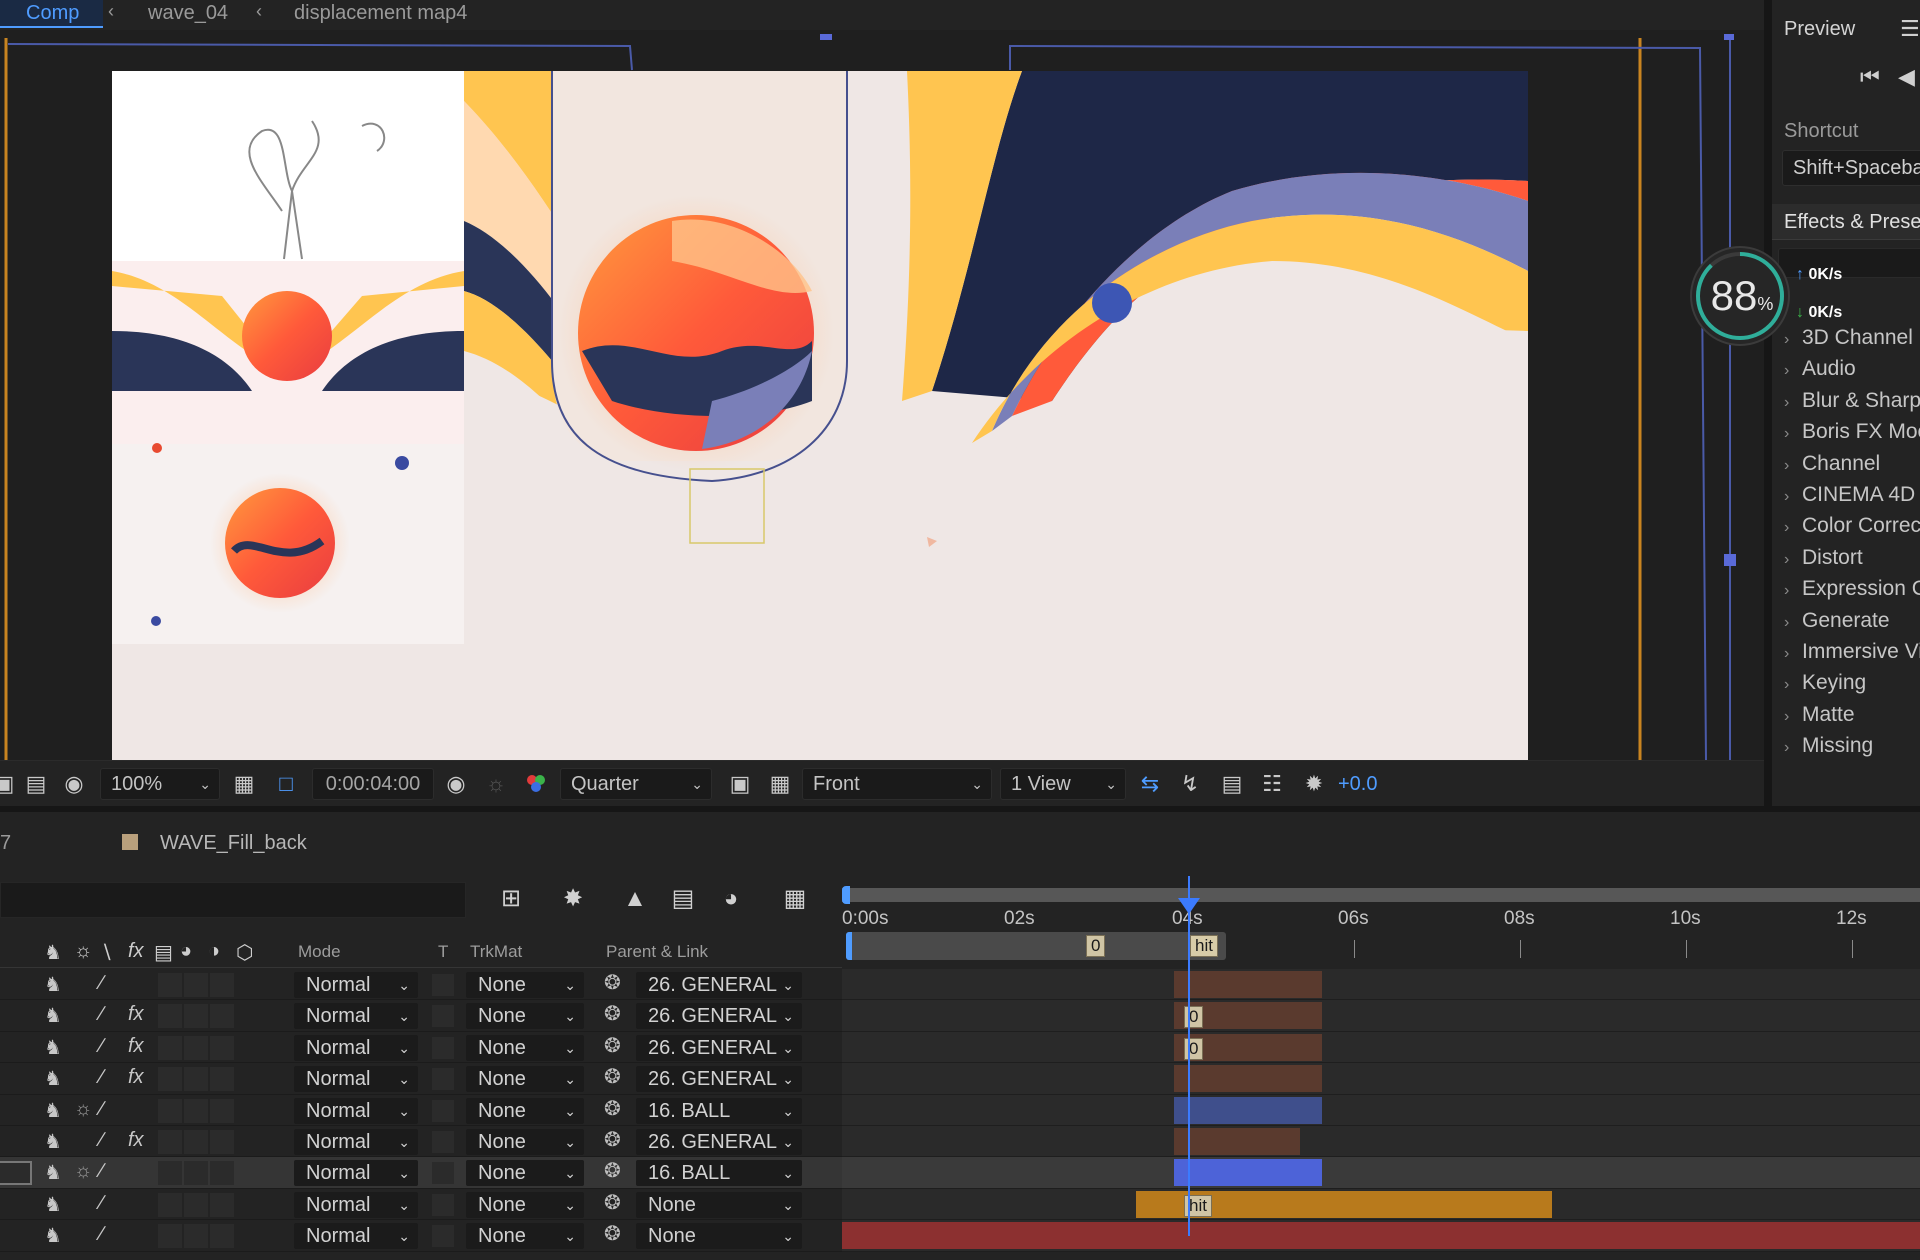 The height and width of the screenshot is (1260, 1920). What do you see at coordinates (1063, 784) in the screenshot?
I see `view-layout-select: 1 View ⌄` at bounding box center [1063, 784].